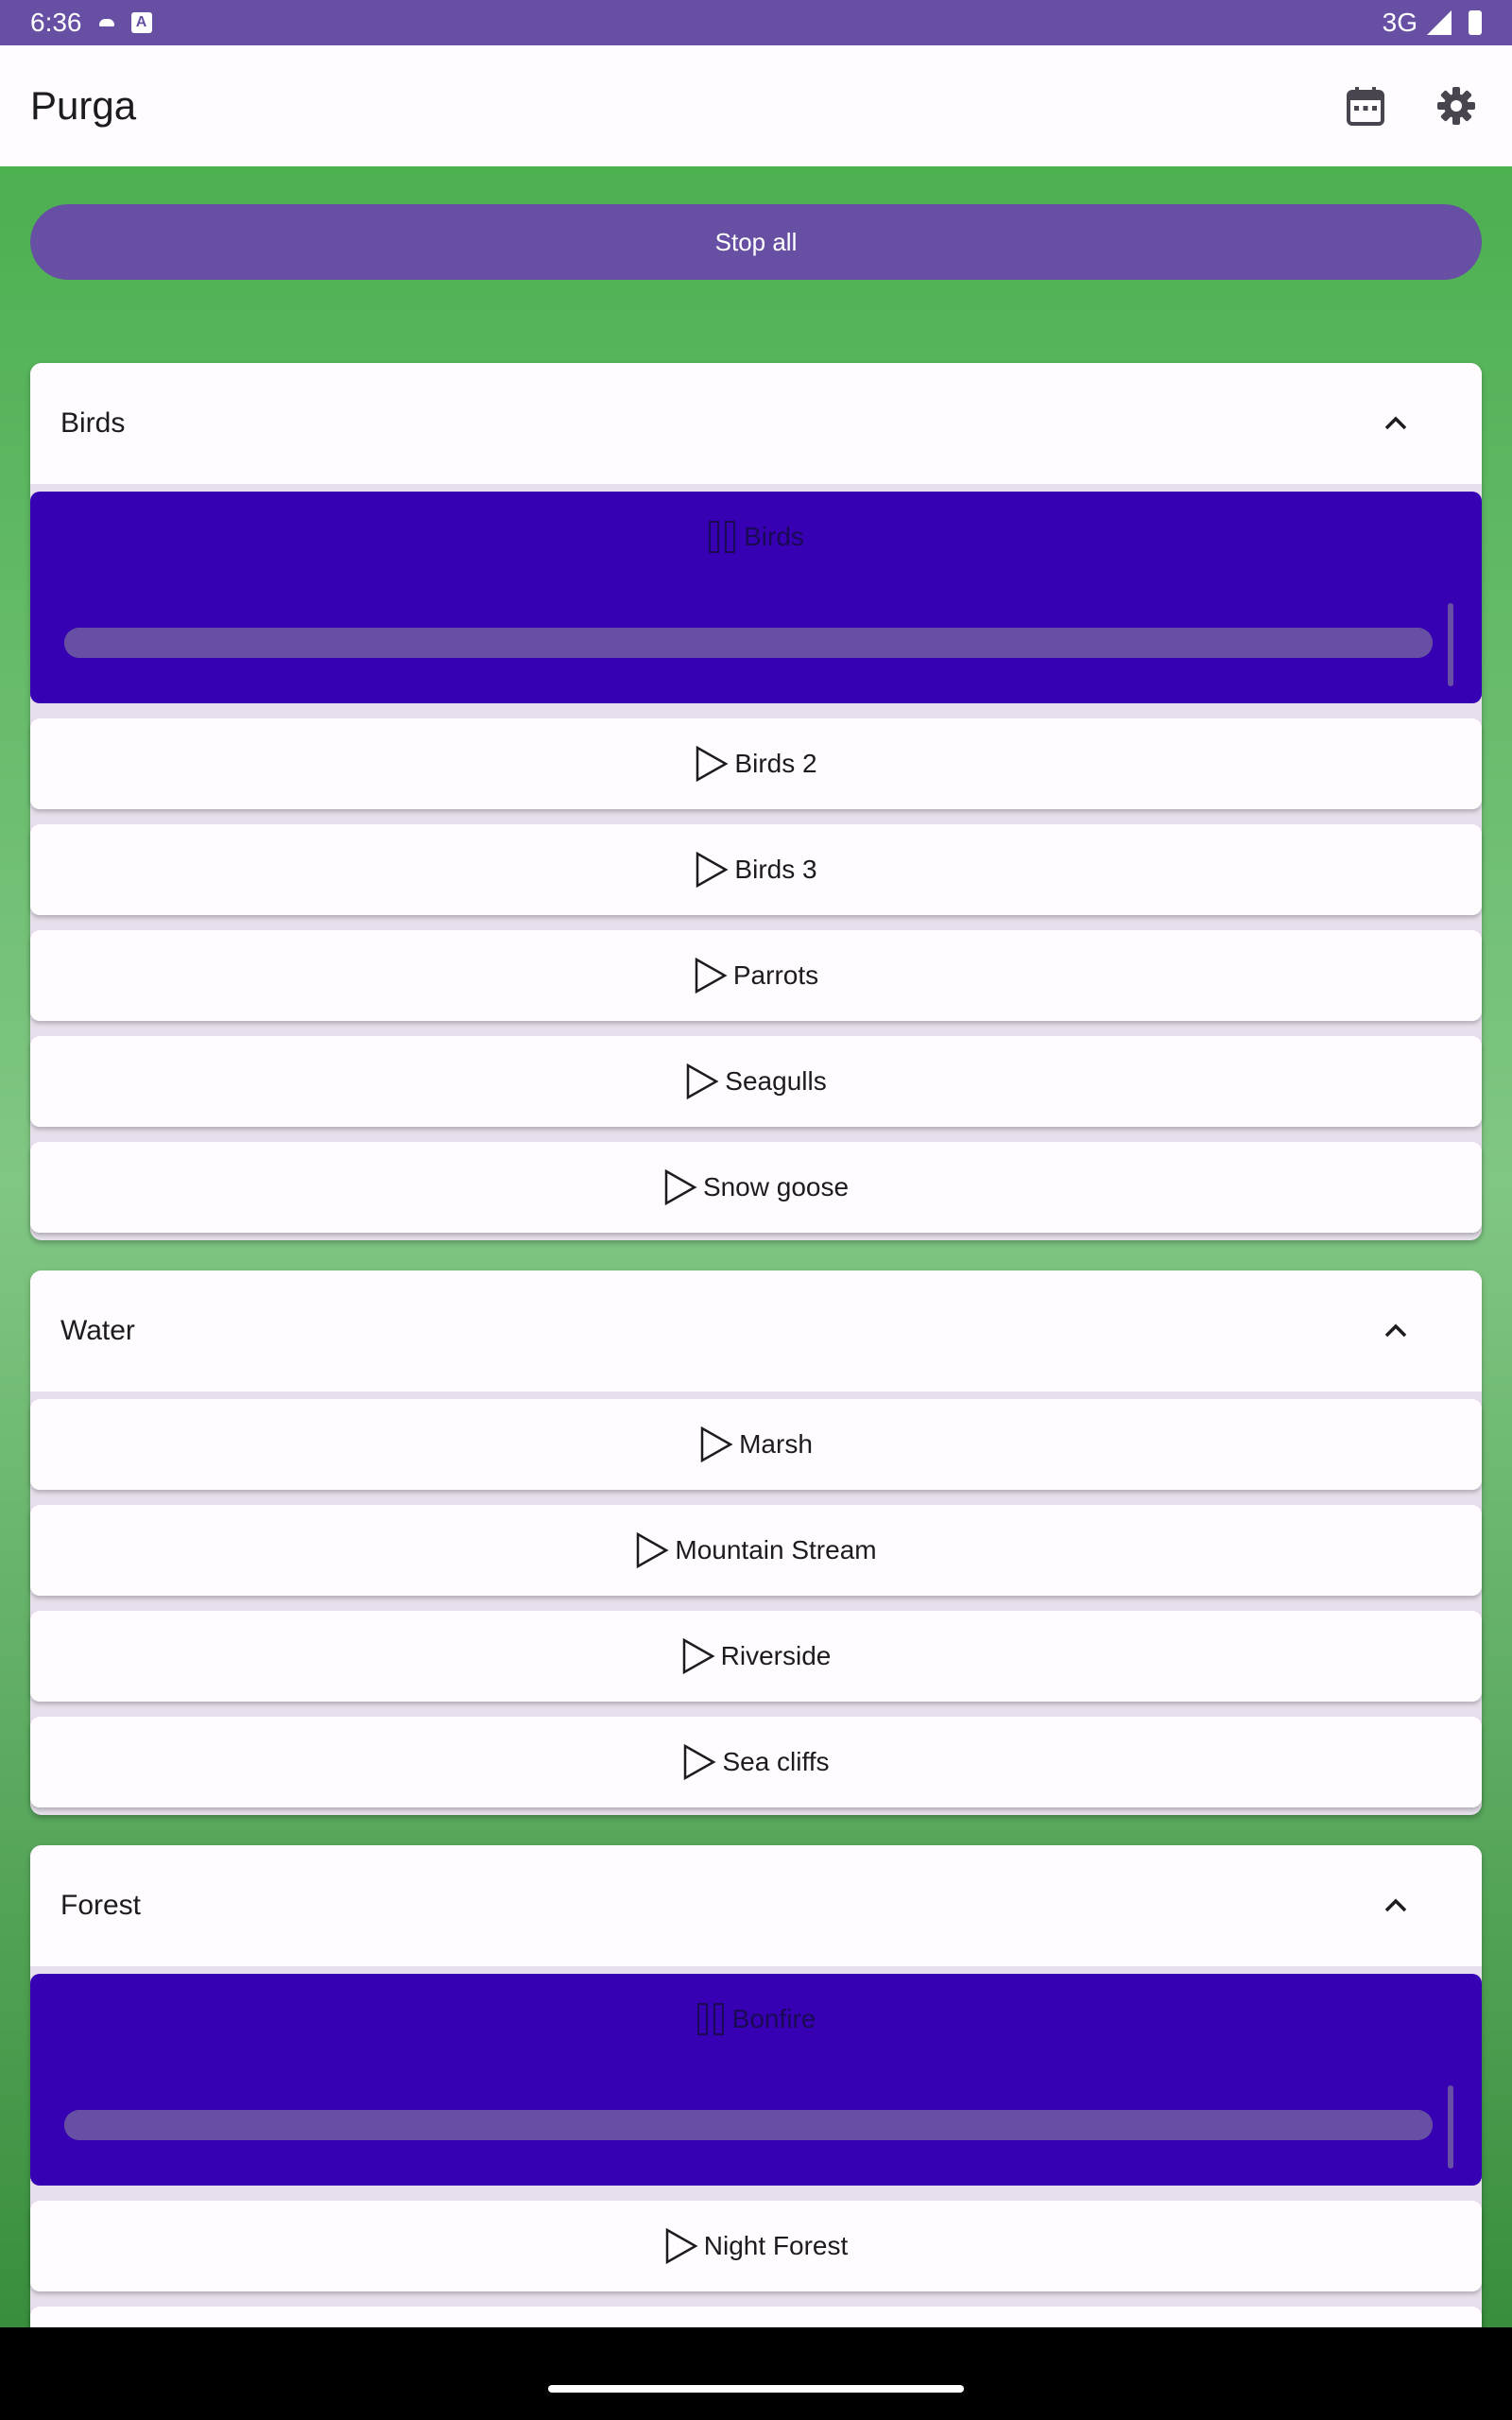 The image size is (1512, 2420). Describe the element at coordinates (776, 1081) in the screenshot. I see `sound-label: Seagulls` at that location.